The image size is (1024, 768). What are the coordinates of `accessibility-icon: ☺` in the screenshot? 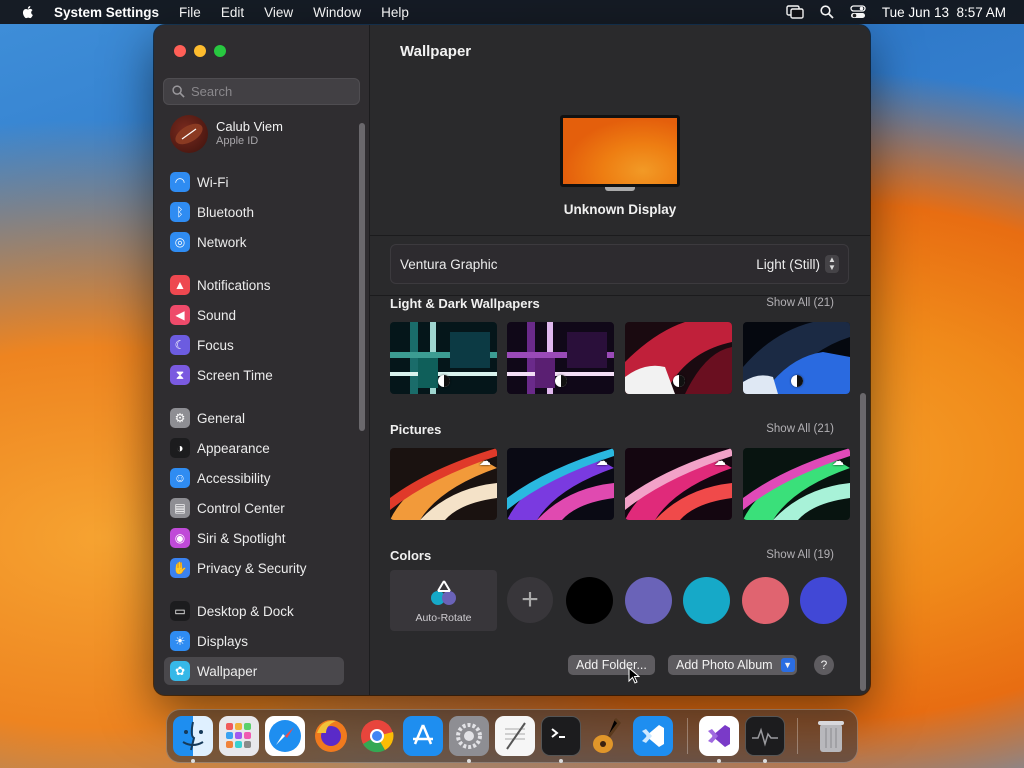 It's located at (180, 478).